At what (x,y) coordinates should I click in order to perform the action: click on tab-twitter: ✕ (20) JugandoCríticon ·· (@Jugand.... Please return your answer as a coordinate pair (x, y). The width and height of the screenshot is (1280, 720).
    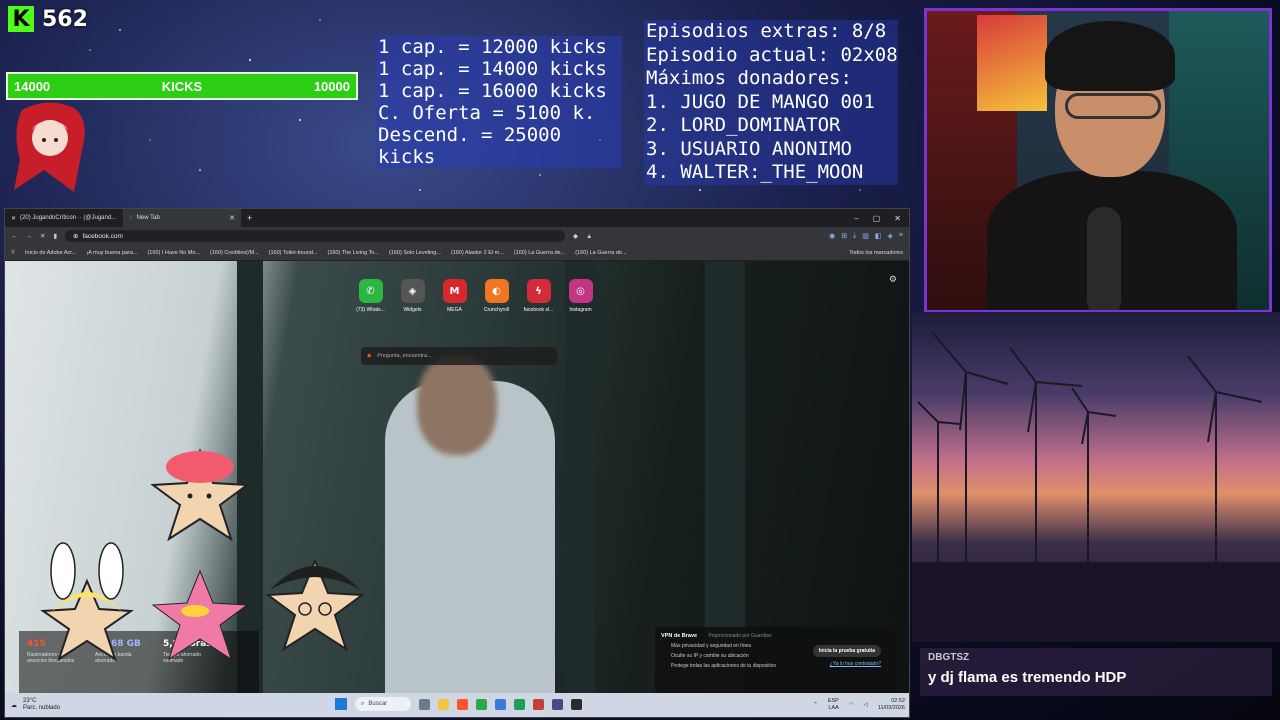
    Looking at the image, I should click on (64, 218).